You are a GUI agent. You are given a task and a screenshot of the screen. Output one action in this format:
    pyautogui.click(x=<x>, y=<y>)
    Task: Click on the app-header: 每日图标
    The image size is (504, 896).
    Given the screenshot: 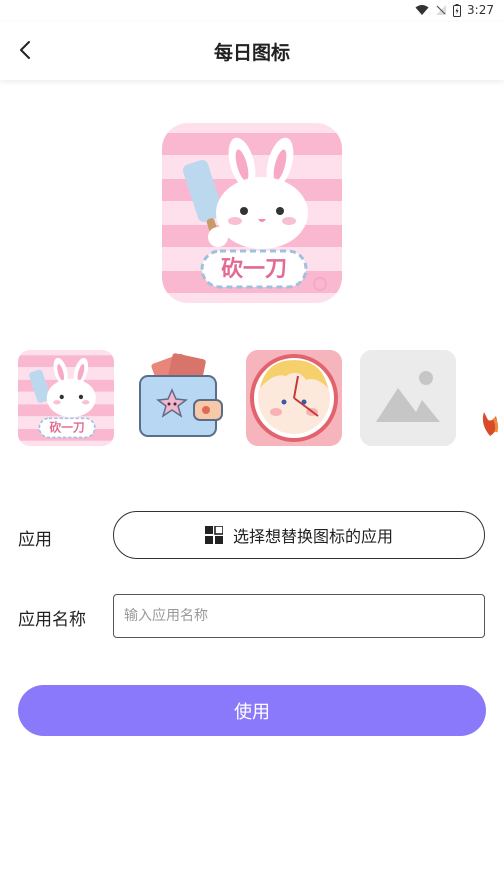 What is the action you would take?
    pyautogui.click(x=252, y=51)
    